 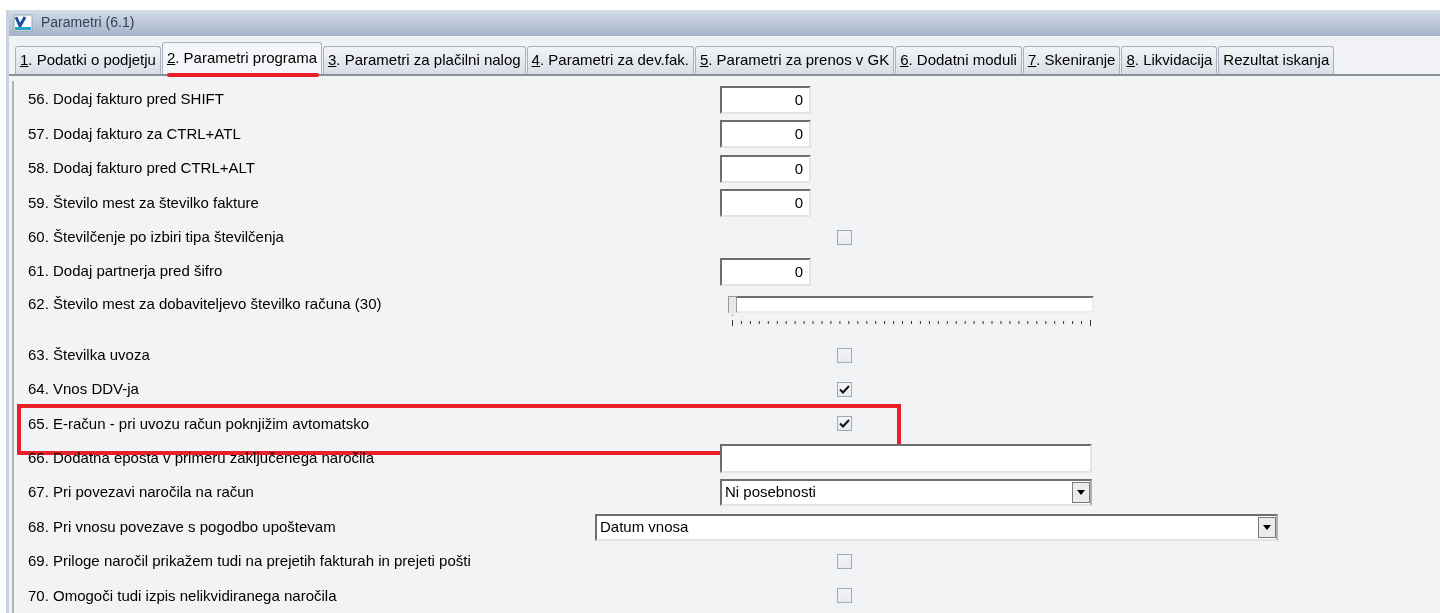 I want to click on app-logo-icon, so click(x=23, y=22).